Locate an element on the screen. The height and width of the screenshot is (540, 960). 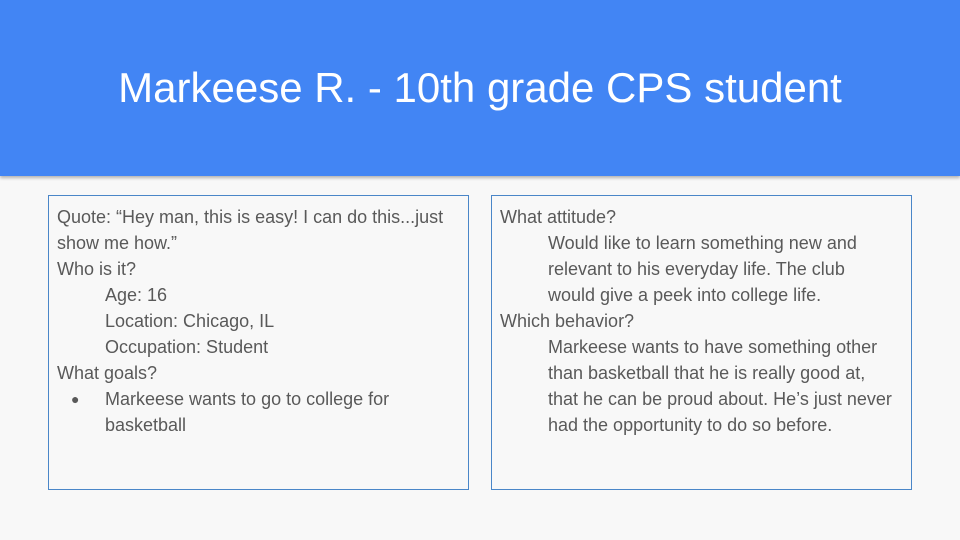
attitude-line-1: Would like to learn something new and is located at coordinates (702, 243).